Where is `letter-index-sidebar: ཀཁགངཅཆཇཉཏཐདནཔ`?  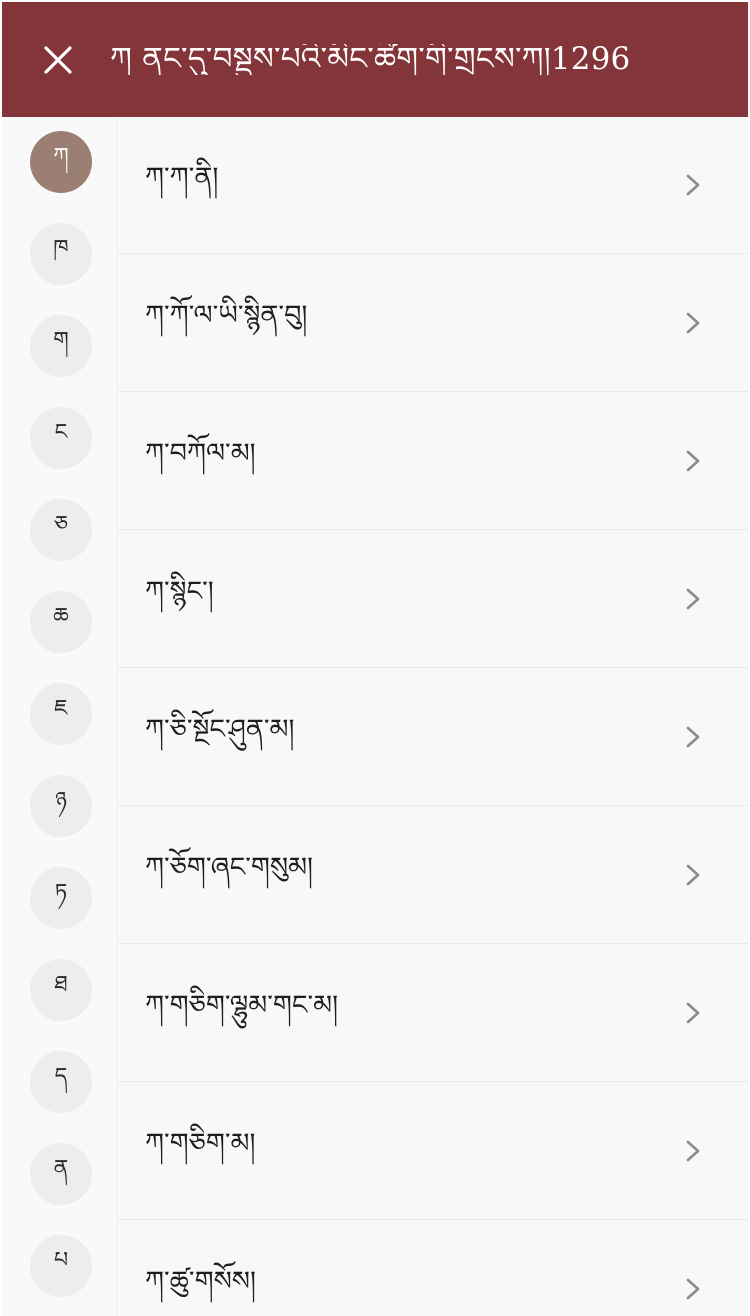 letter-index-sidebar: ཀཁགངཅཆཇཉཏཐདནཔ is located at coordinates (60, 716).